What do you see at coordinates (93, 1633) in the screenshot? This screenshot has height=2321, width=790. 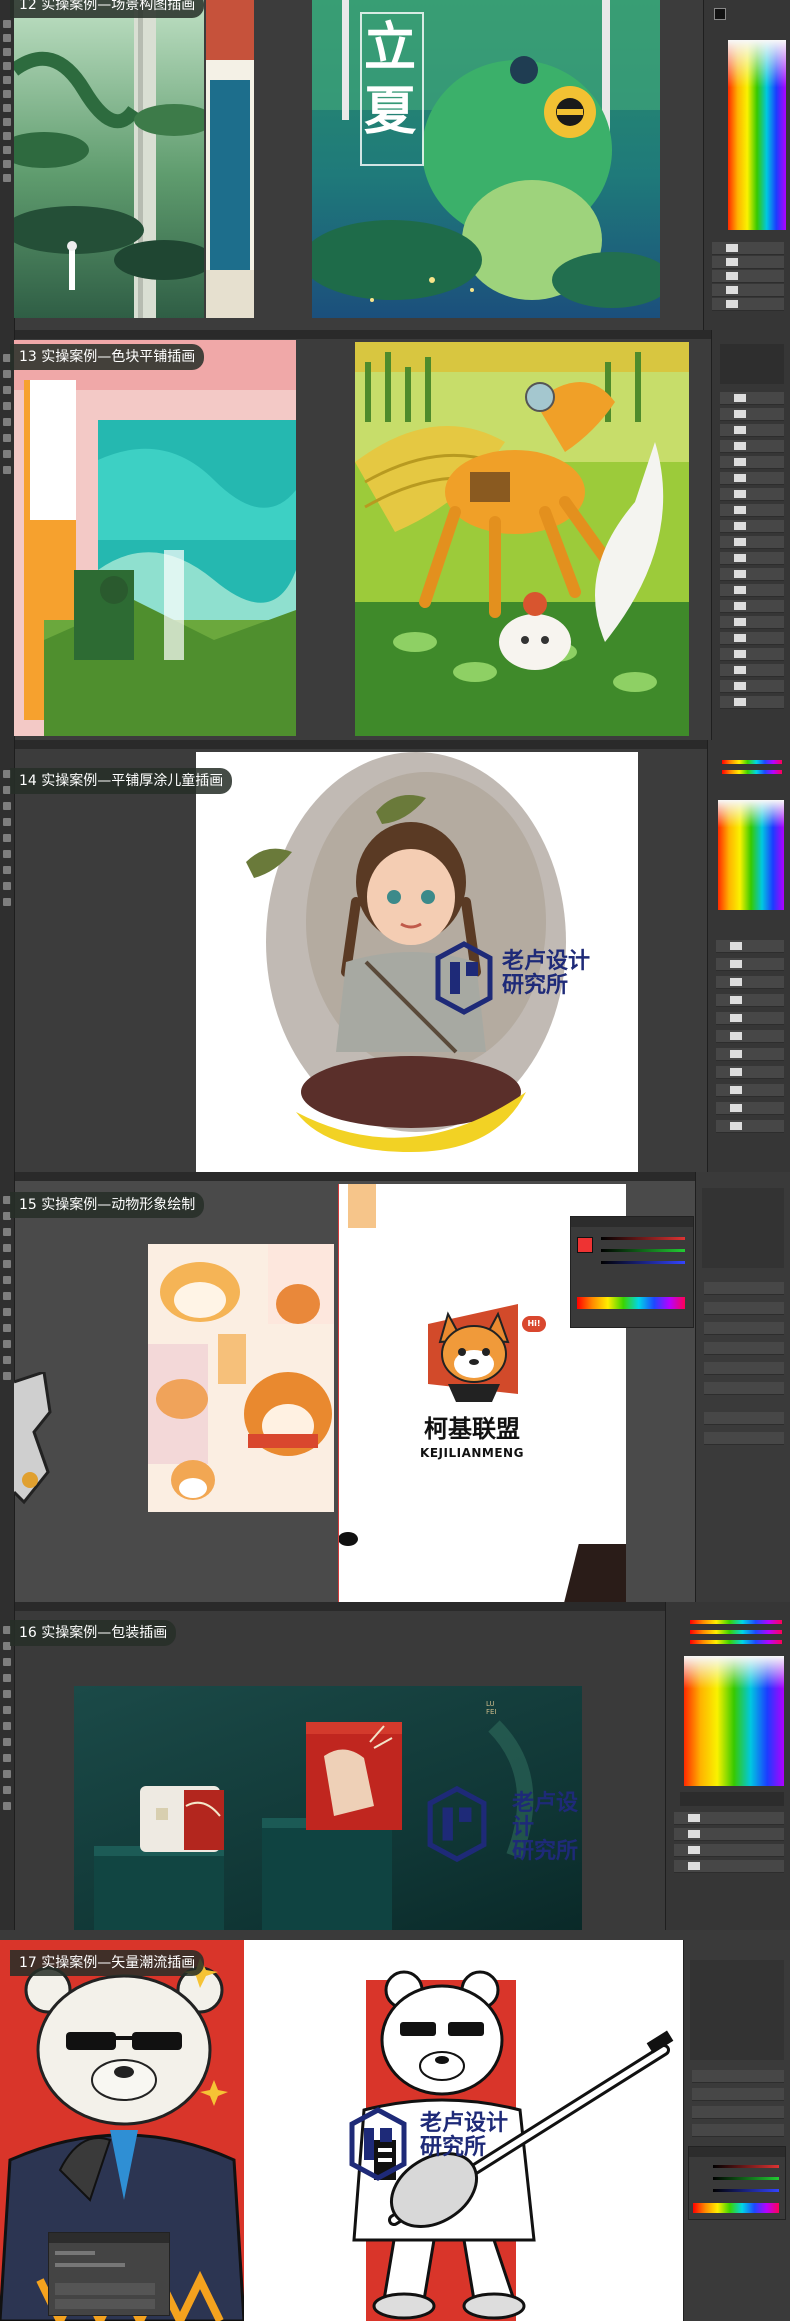 I see `section-16-label: 16 实操案例—包装插画` at bounding box center [93, 1633].